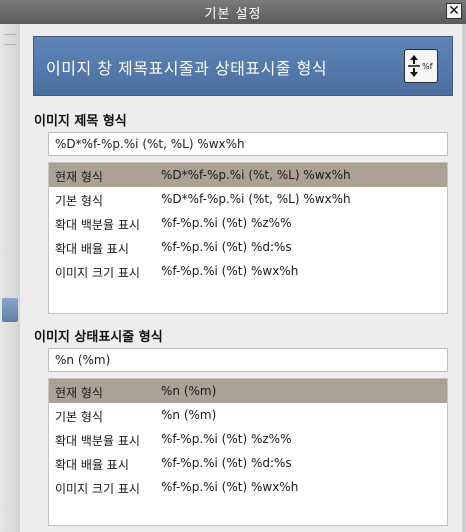  What do you see at coordinates (10, 310) in the screenshot?
I see `sidebar-selected-tab` at bounding box center [10, 310].